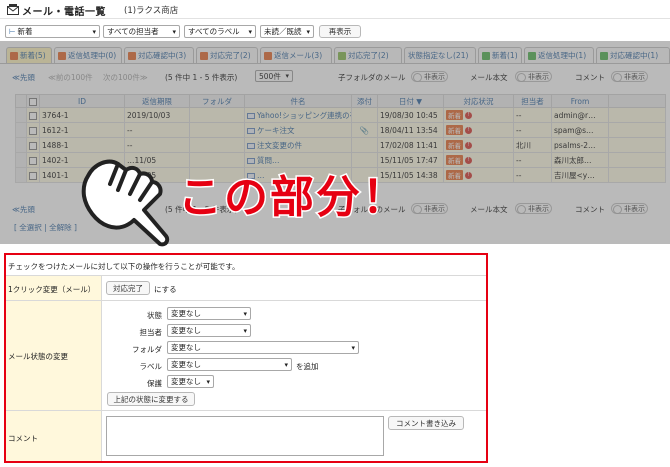  Describe the element at coordinates (229, 364) in the screenshot. I see `label-select: 変更なし ▾` at that location.